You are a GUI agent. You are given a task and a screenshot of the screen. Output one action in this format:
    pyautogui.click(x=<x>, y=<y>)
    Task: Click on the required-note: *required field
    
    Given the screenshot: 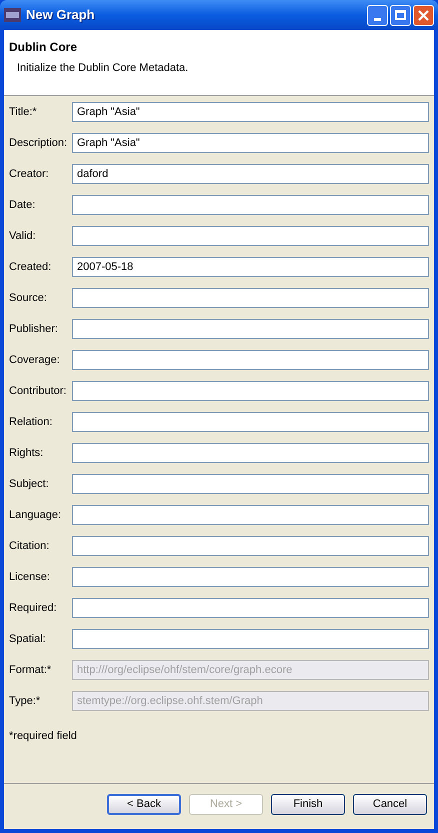 What is the action you would take?
    pyautogui.click(x=43, y=736)
    